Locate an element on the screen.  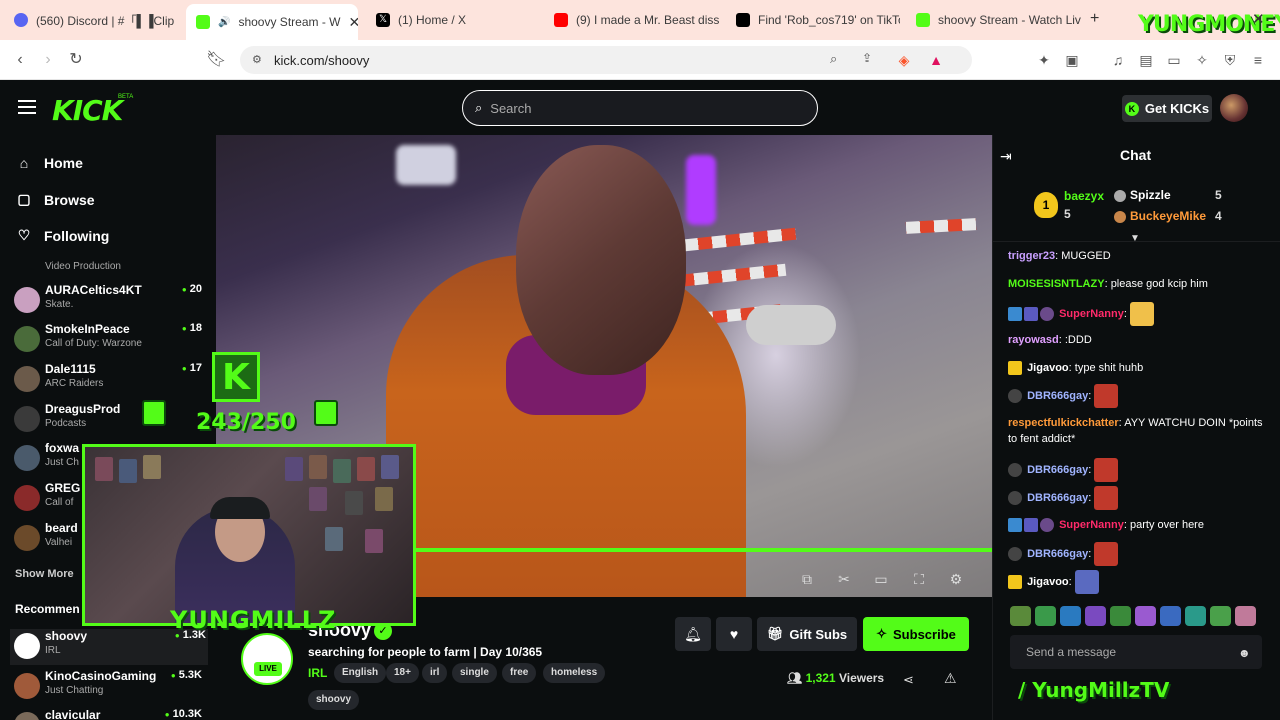
search-input: ⌕ Search is located at coordinates (640, 108).